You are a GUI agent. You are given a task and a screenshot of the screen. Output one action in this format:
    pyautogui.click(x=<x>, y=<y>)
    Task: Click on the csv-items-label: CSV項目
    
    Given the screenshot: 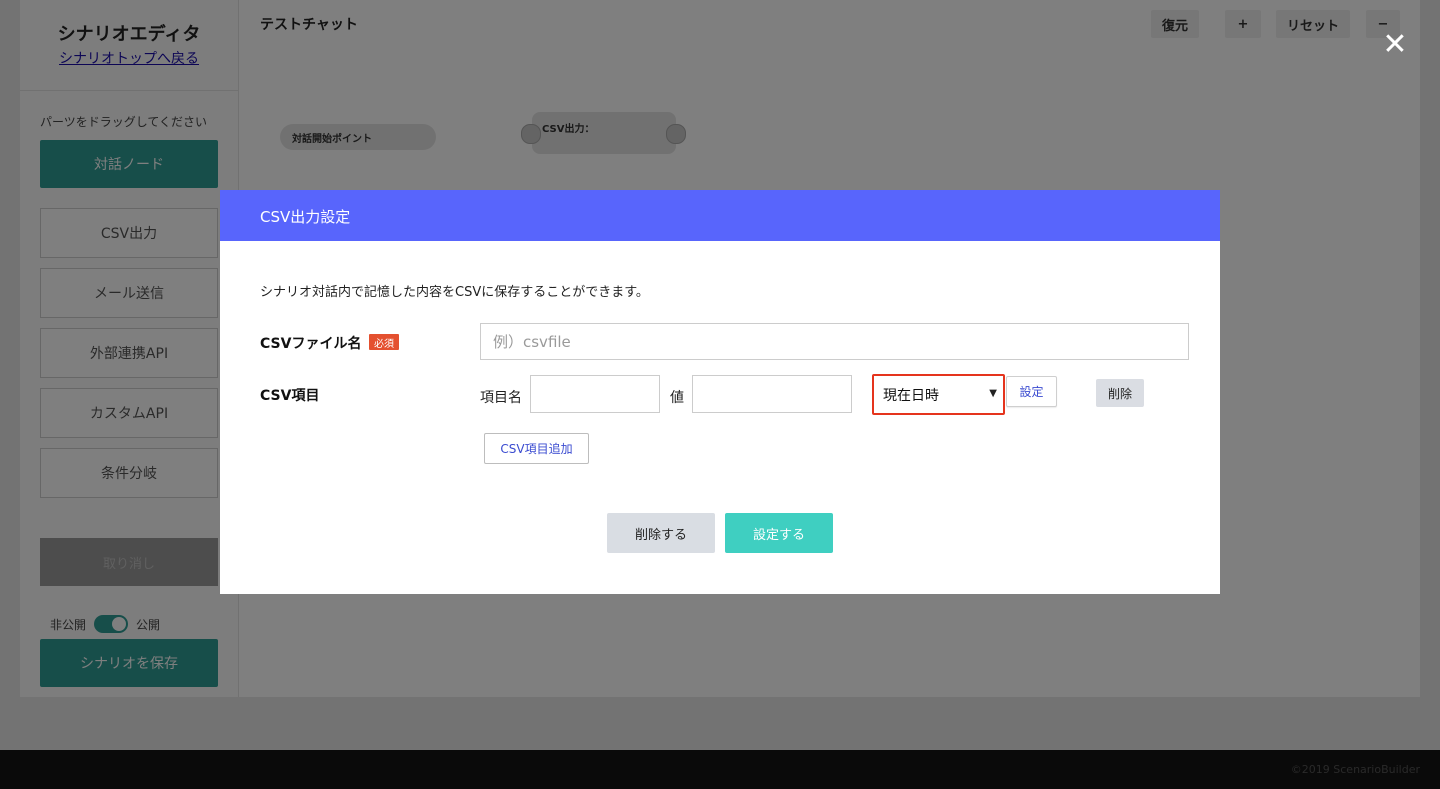 What is the action you would take?
    pyautogui.click(x=290, y=396)
    